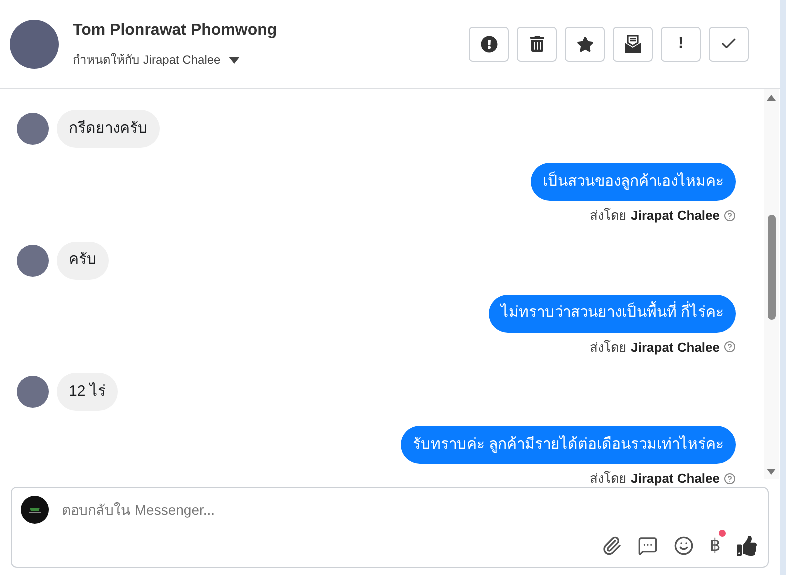  What do you see at coordinates (648, 546) in the screenshot?
I see `speech-bubble-icon` at bounding box center [648, 546].